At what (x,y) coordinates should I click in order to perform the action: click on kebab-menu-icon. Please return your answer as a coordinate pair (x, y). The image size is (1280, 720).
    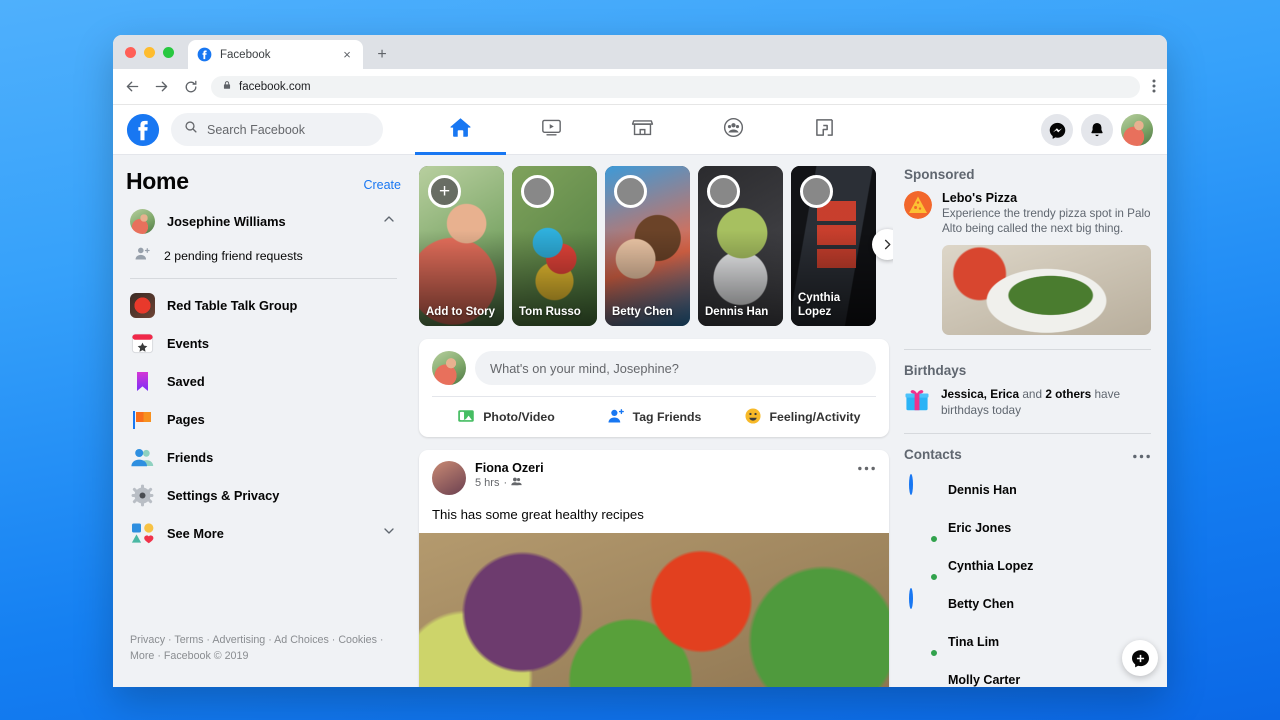
    Looking at the image, I should click on (1154, 87).